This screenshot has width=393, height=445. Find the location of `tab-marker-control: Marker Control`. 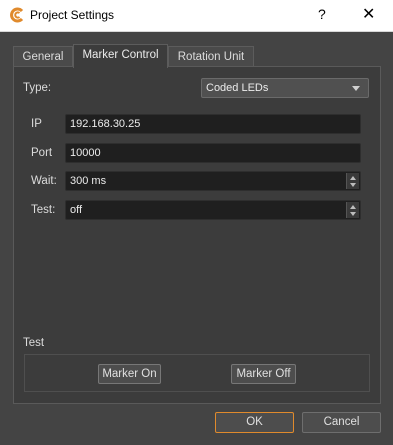

tab-marker-control: Marker Control is located at coordinates (120, 56).